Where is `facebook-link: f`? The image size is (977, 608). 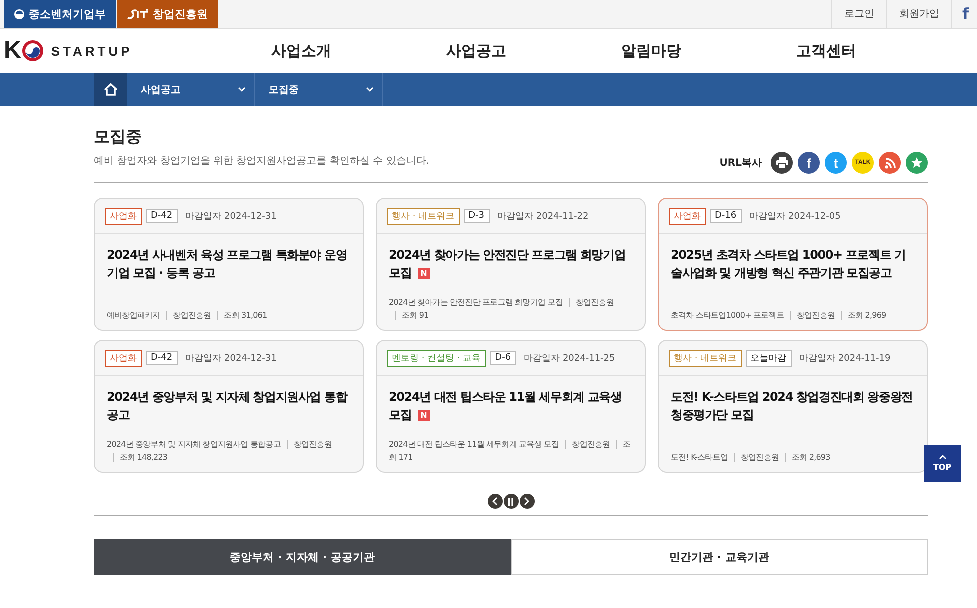 facebook-link: f is located at coordinates (964, 14).